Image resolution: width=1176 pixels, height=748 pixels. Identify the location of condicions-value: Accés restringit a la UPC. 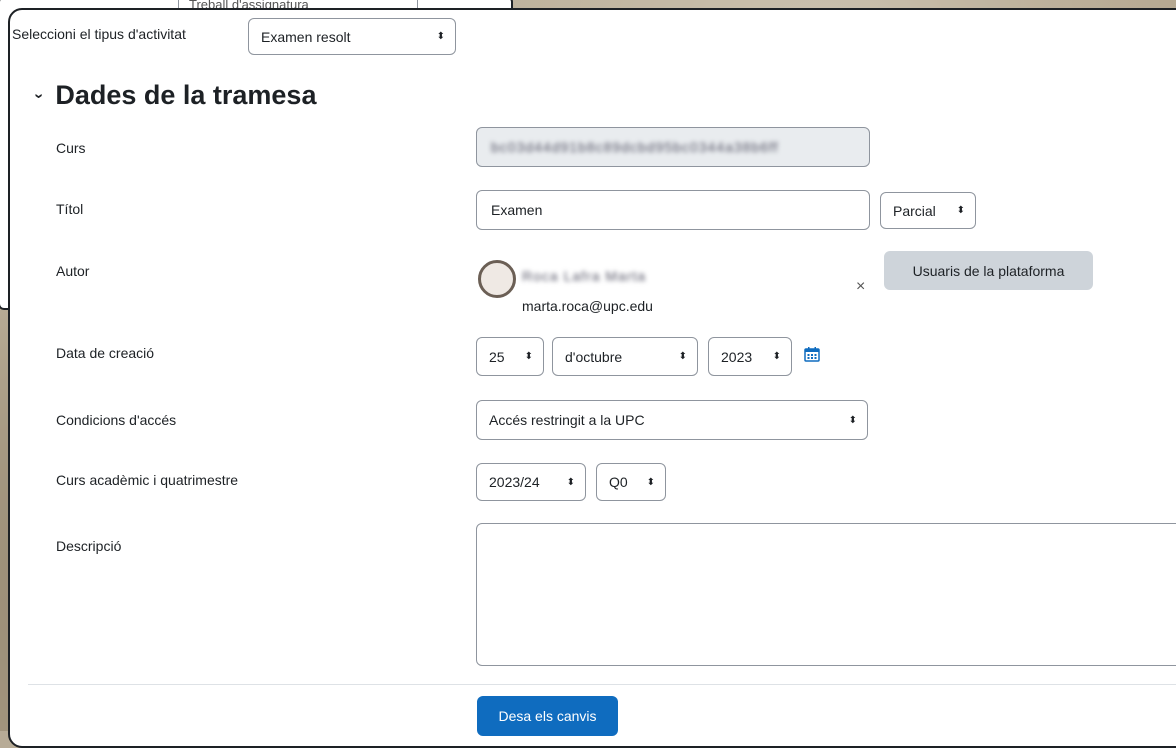
(567, 420).